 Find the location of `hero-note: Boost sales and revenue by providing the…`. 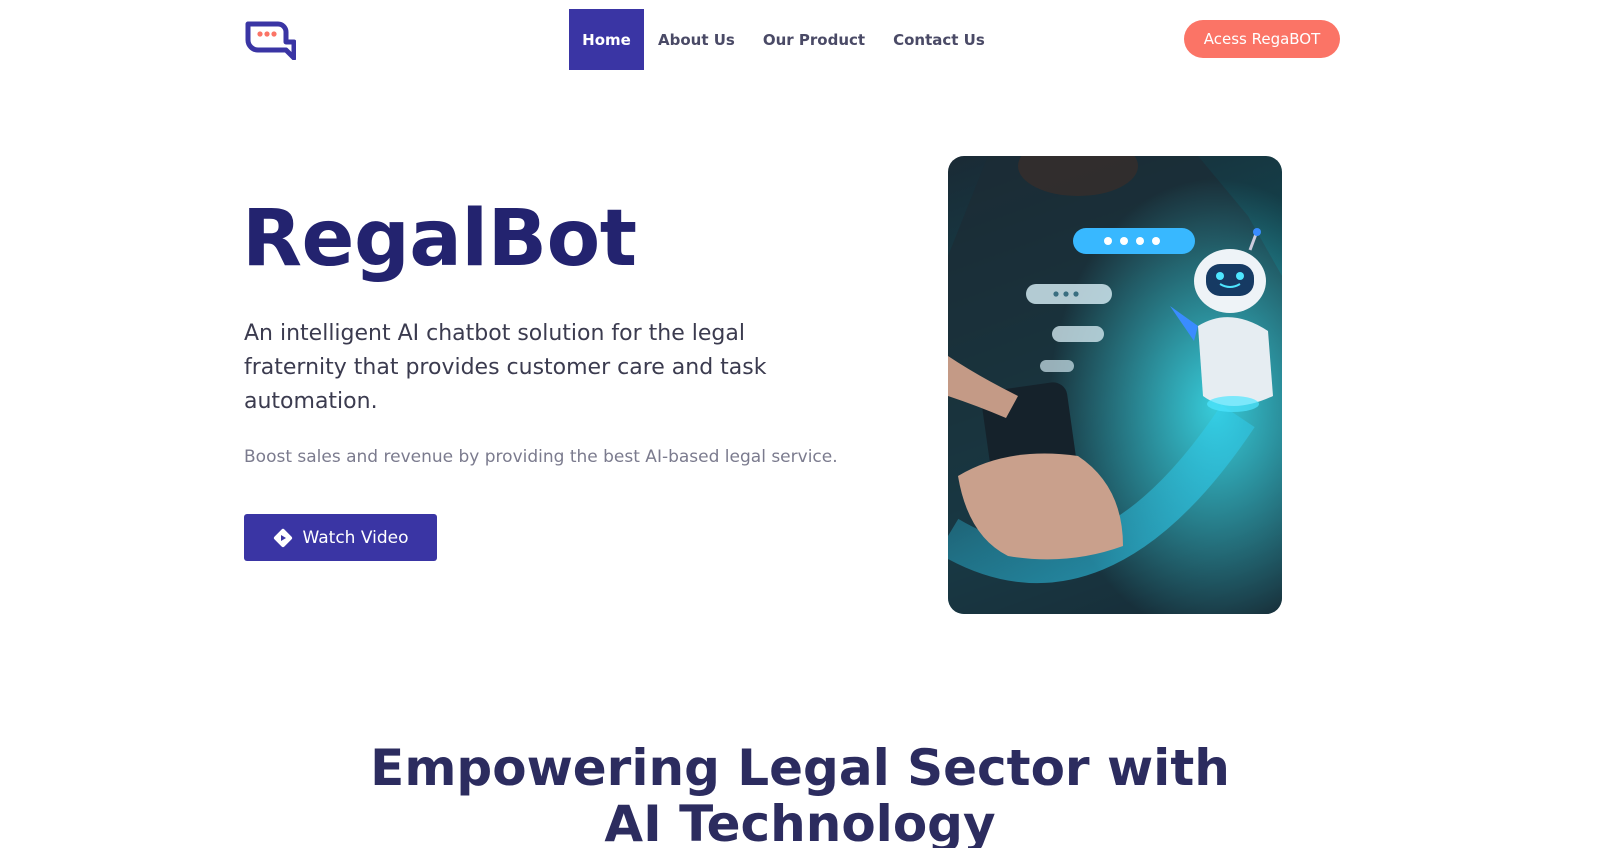

hero-note: Boost sales and revenue by providing the… is located at coordinates (541, 457).